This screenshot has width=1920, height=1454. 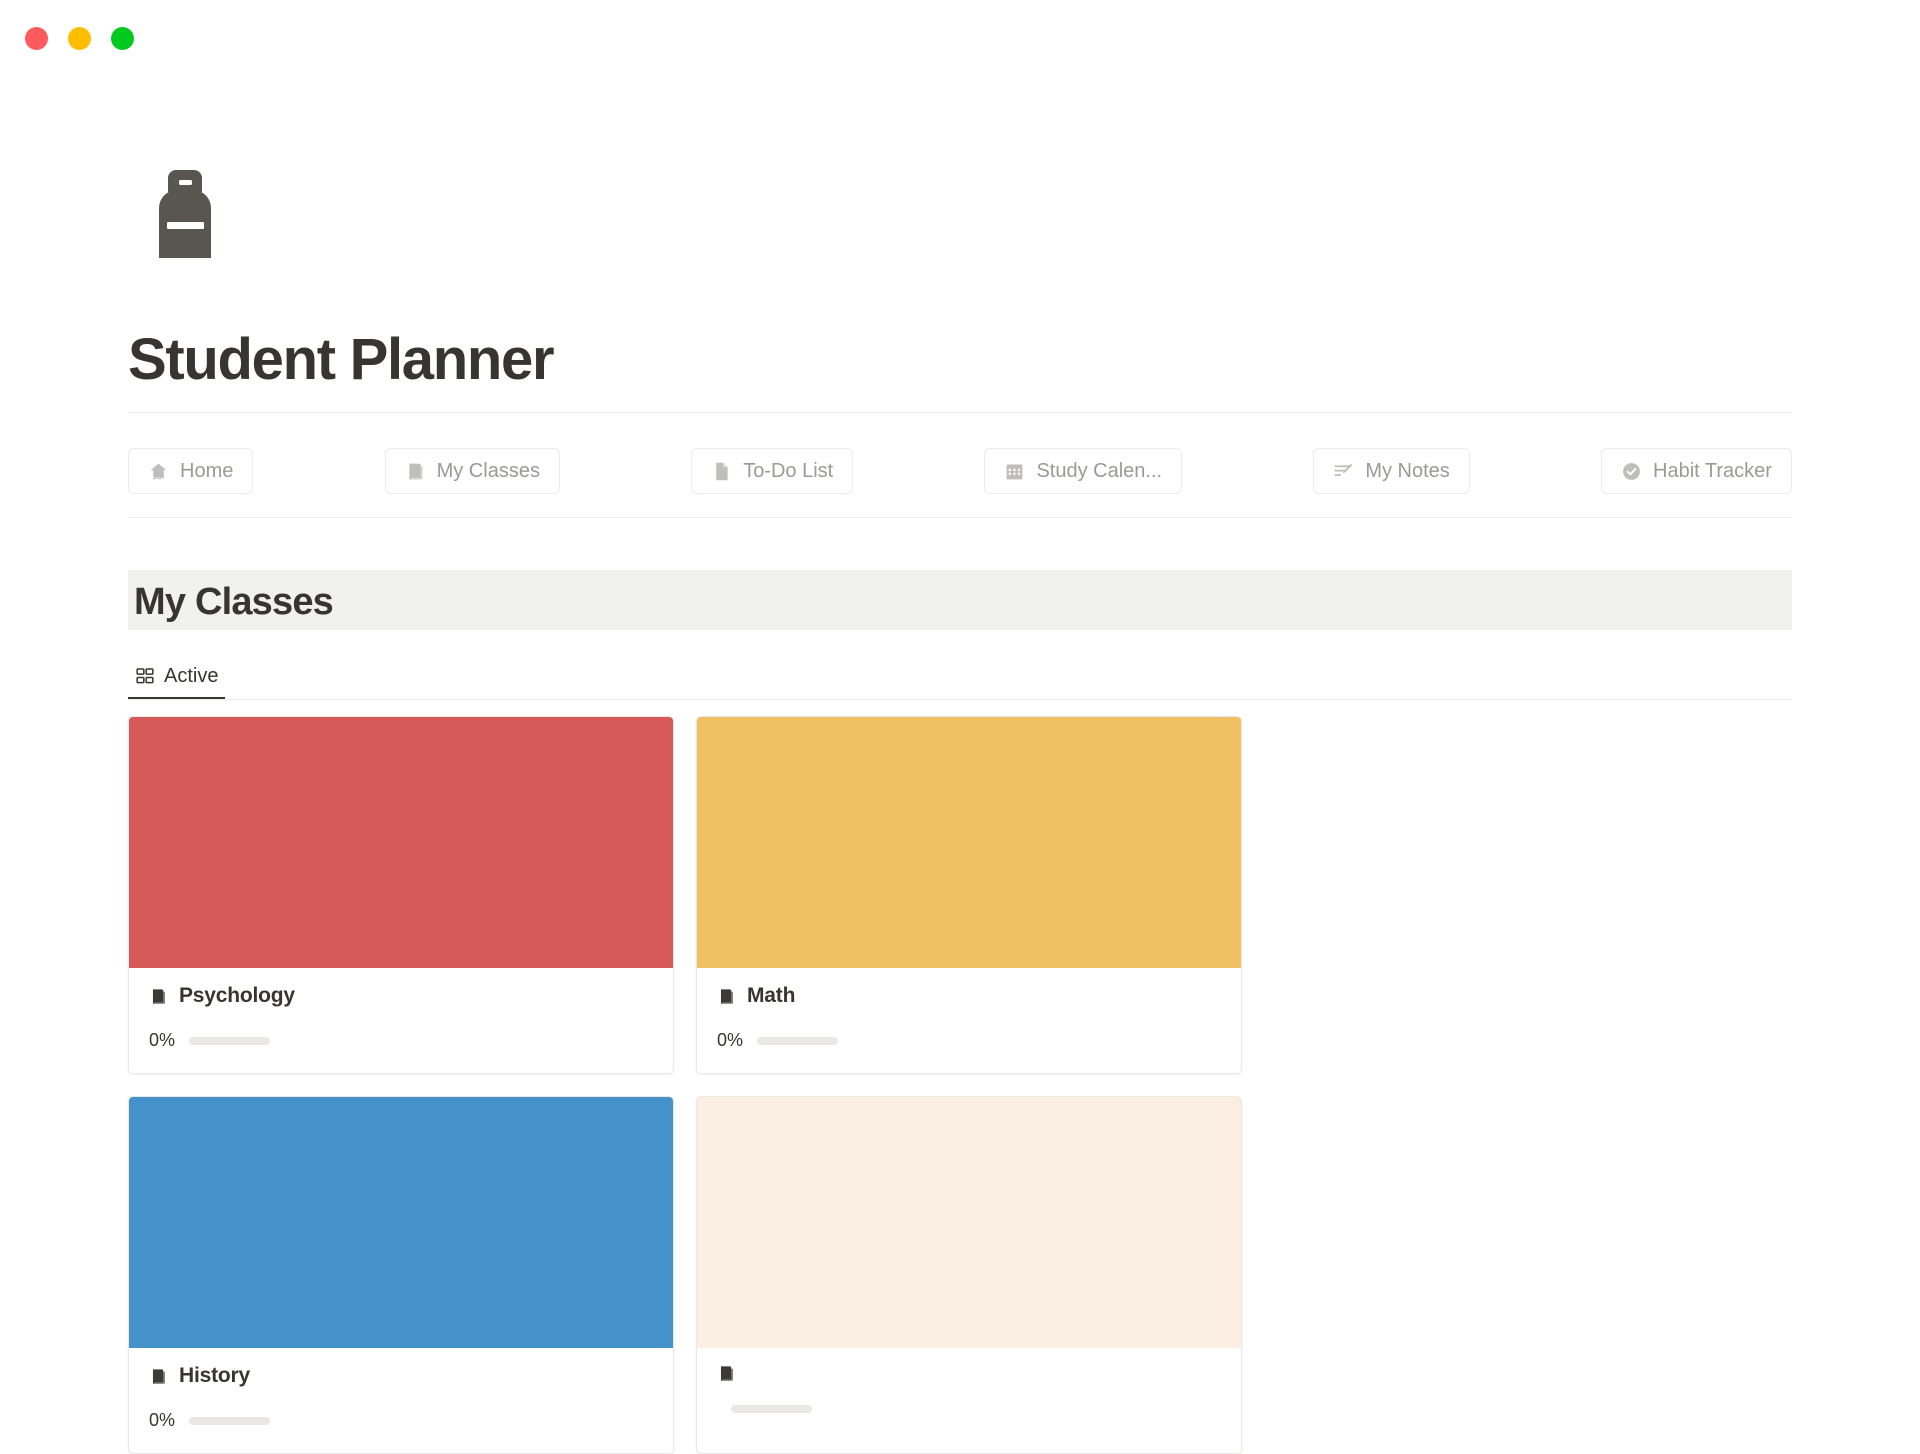 I want to click on class-card-math: Math 0%, so click(x=969, y=895).